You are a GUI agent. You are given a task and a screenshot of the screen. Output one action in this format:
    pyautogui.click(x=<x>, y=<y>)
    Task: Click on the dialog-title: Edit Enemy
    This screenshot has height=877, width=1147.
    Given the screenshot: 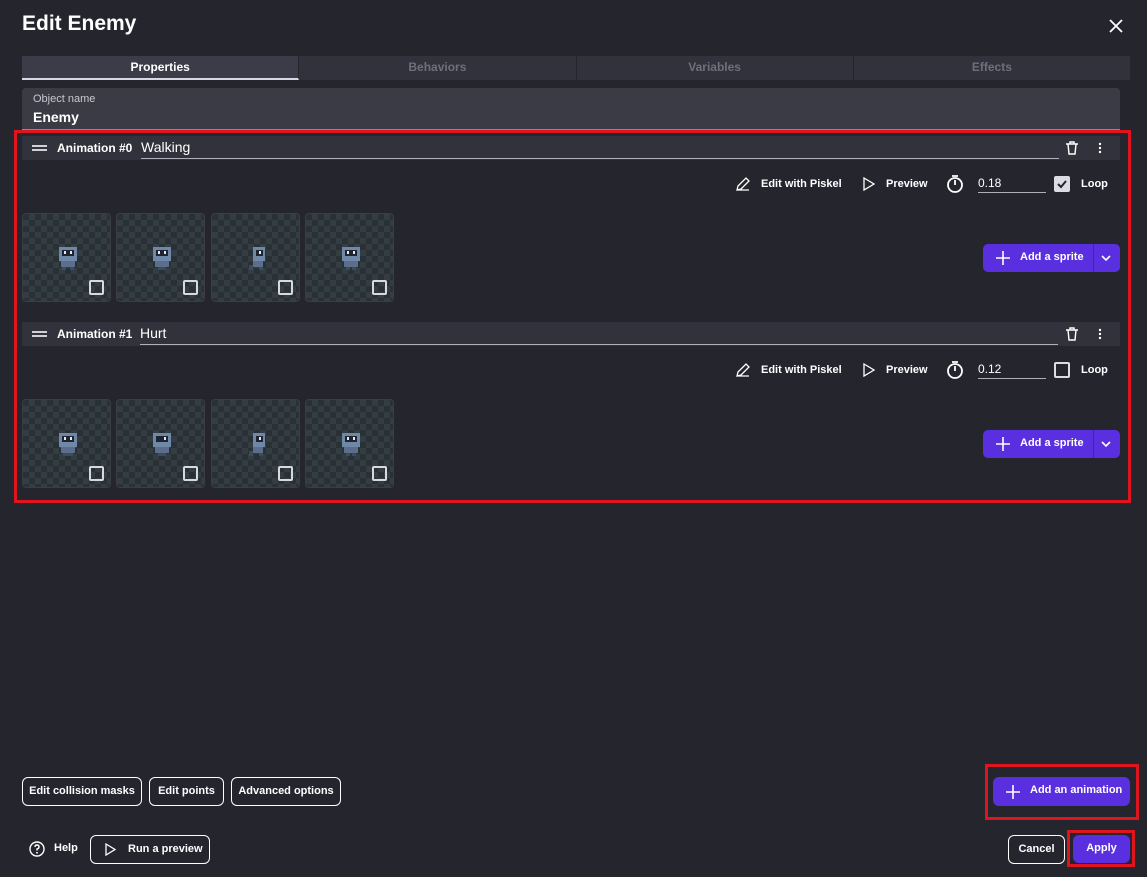 What is the action you would take?
    pyautogui.click(x=79, y=23)
    